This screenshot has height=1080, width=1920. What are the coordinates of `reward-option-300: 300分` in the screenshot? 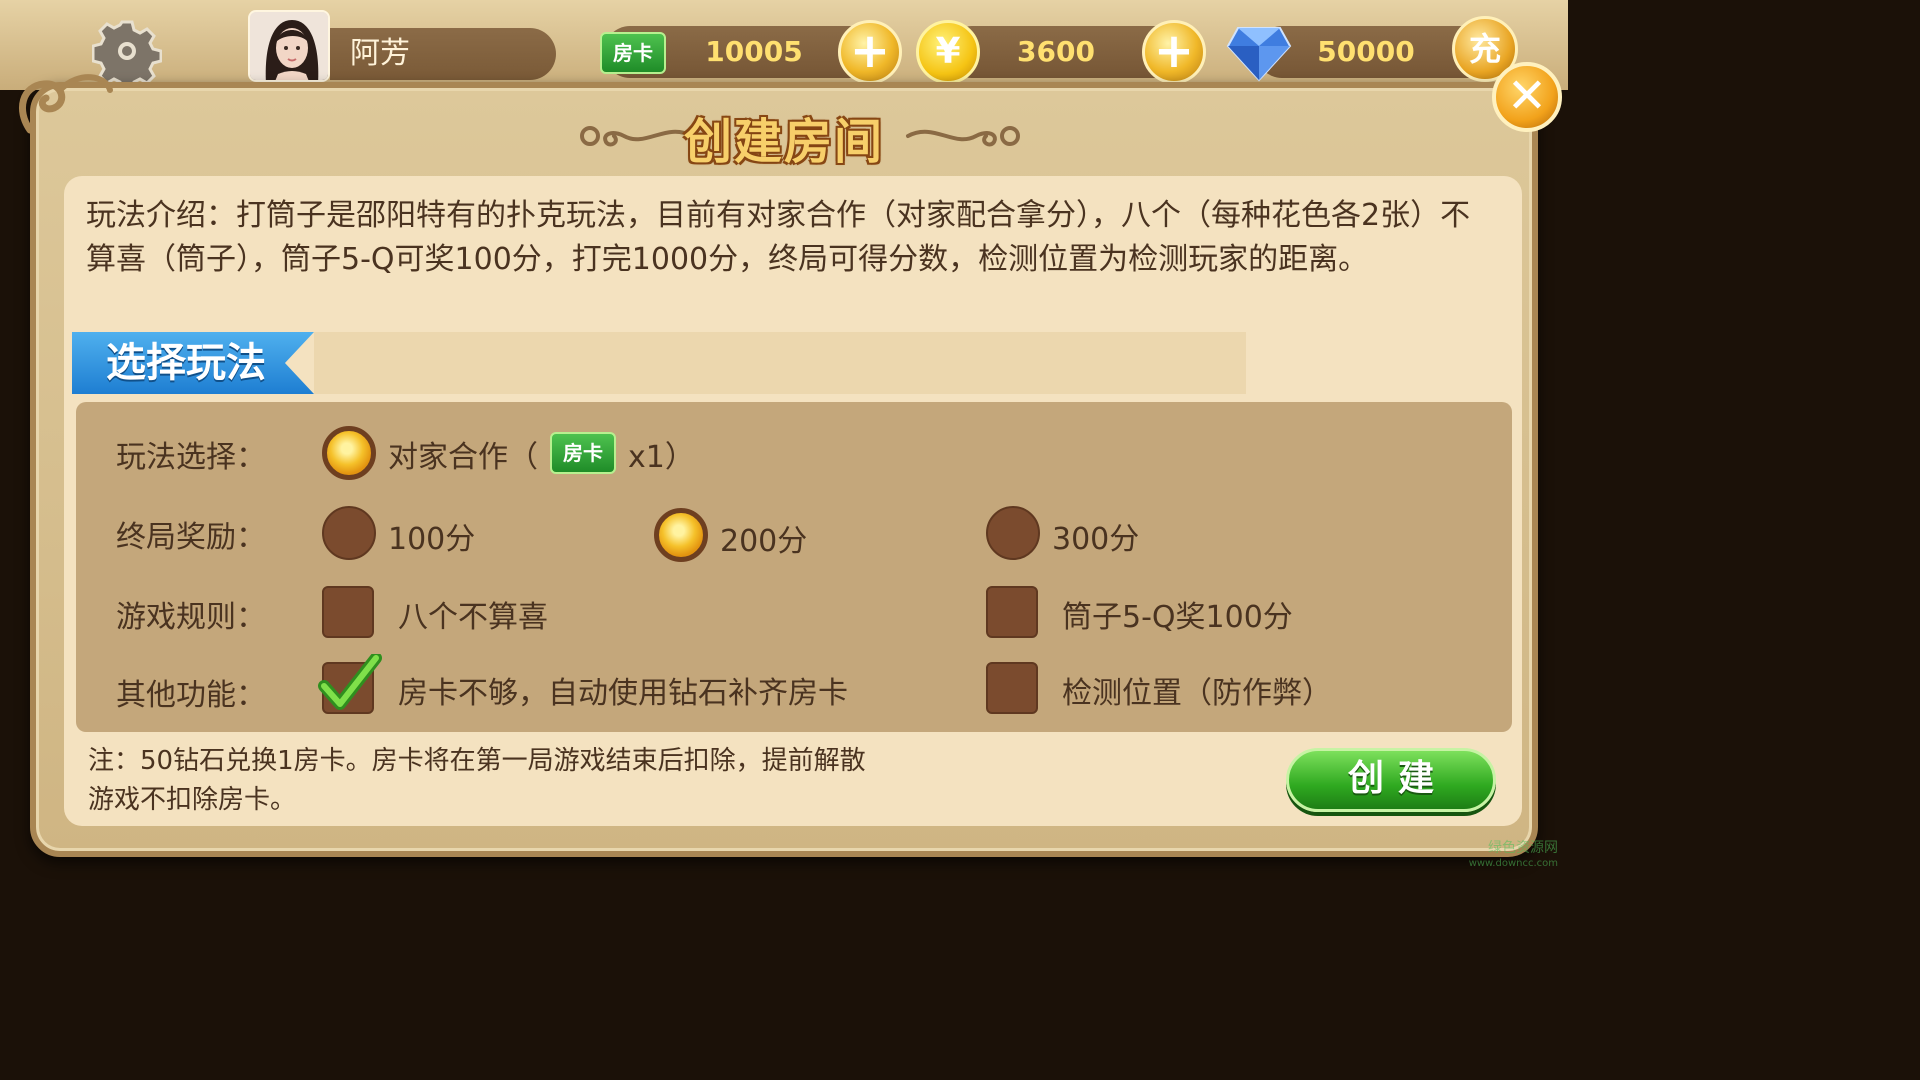 It's located at (1096, 539).